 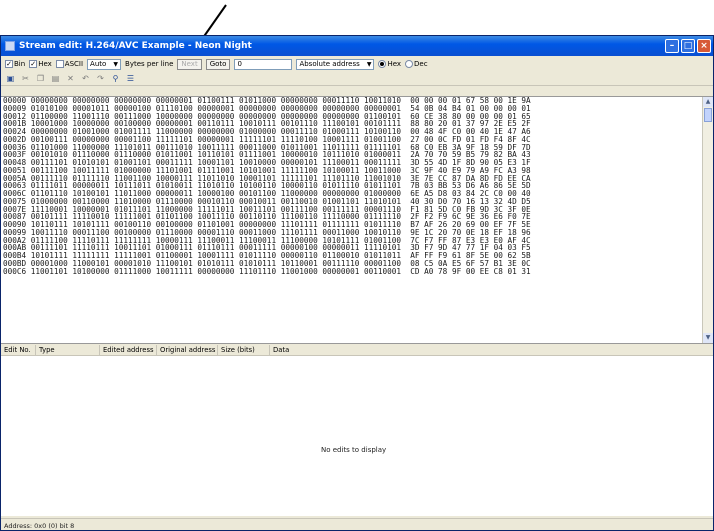 I want to click on hex-radio: Hex, so click(x=389, y=64).